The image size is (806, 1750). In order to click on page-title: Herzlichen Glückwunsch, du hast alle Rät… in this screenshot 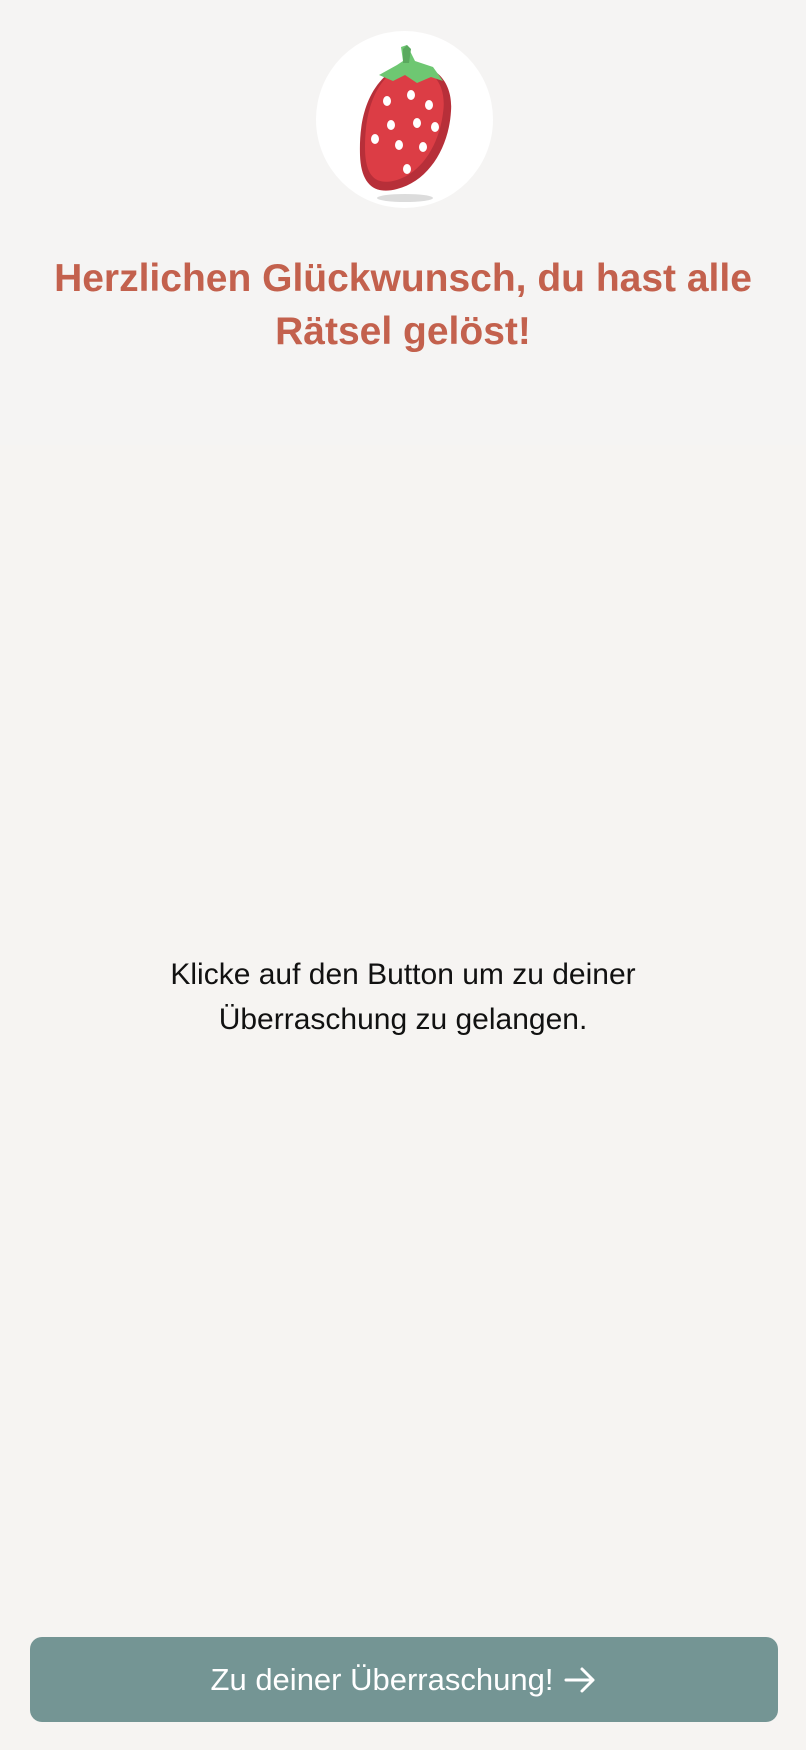, I will do `click(403, 305)`.